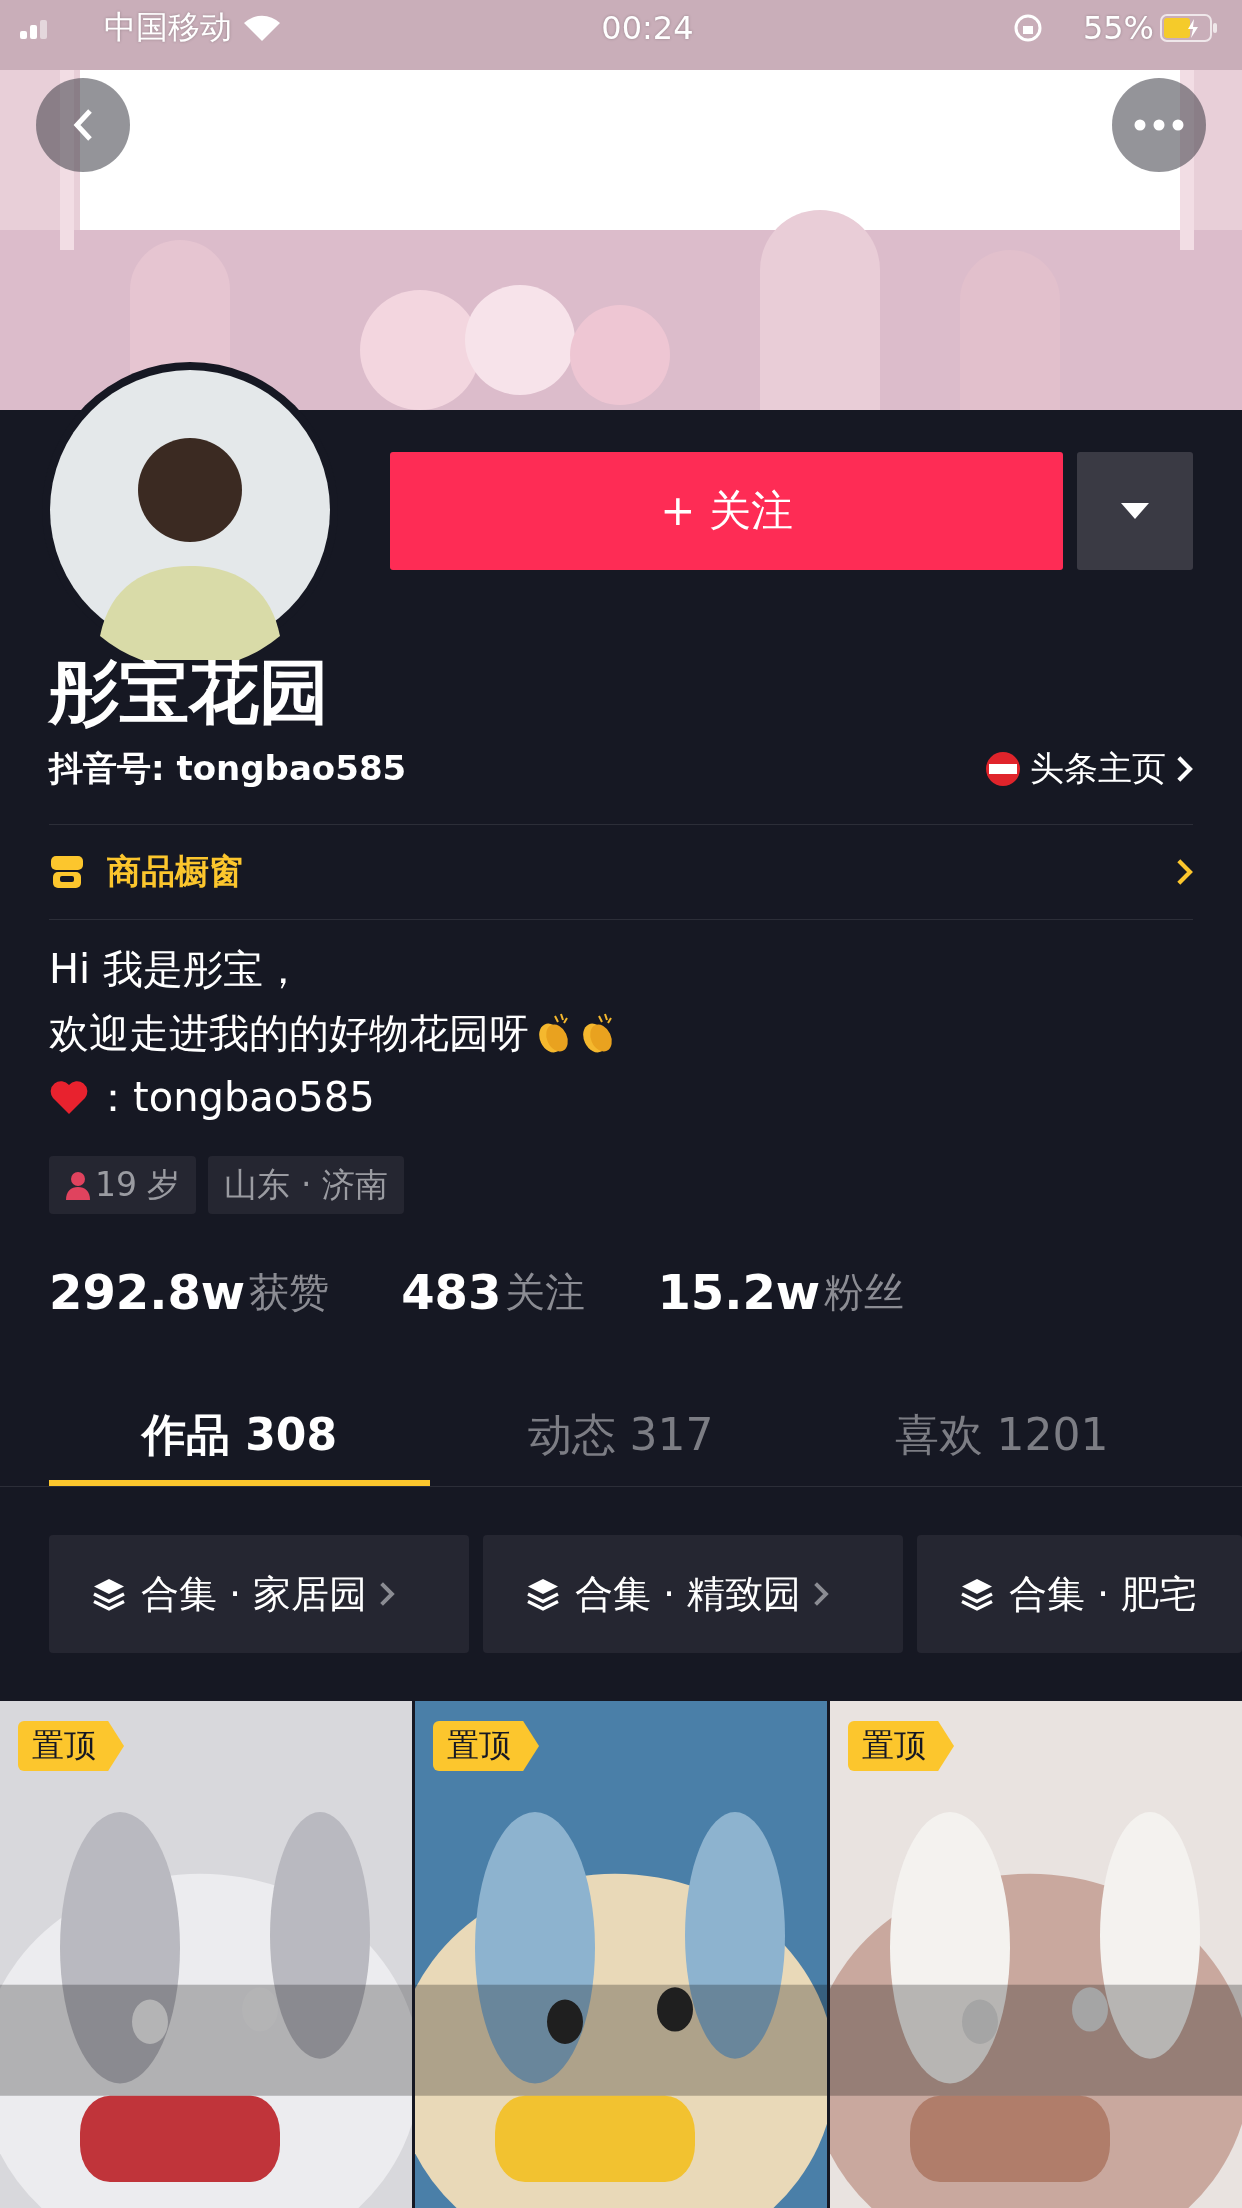 The width and height of the screenshot is (1242, 2208). What do you see at coordinates (78, 1185) in the screenshot?
I see `female-icon` at bounding box center [78, 1185].